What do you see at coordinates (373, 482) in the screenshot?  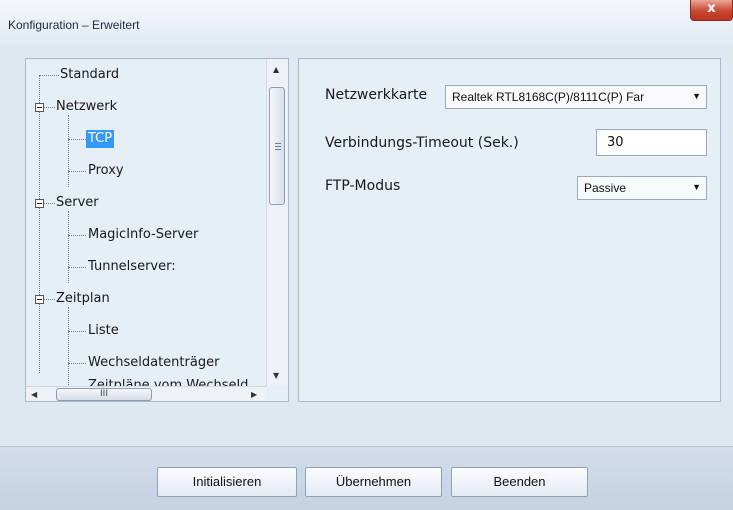 I see `apply-button: Übernehmen` at bounding box center [373, 482].